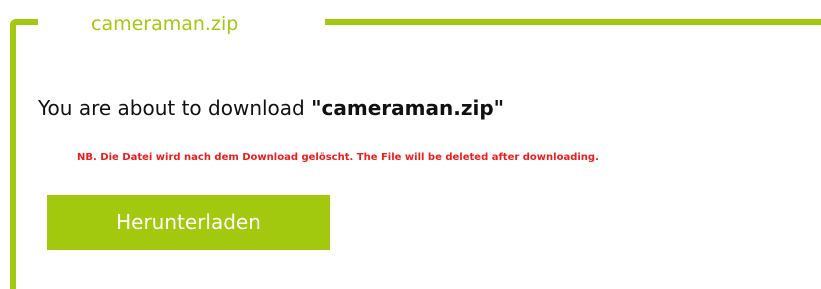 The width and height of the screenshot is (821, 289). What do you see at coordinates (13, 154) in the screenshot?
I see `panel-border-left` at bounding box center [13, 154].